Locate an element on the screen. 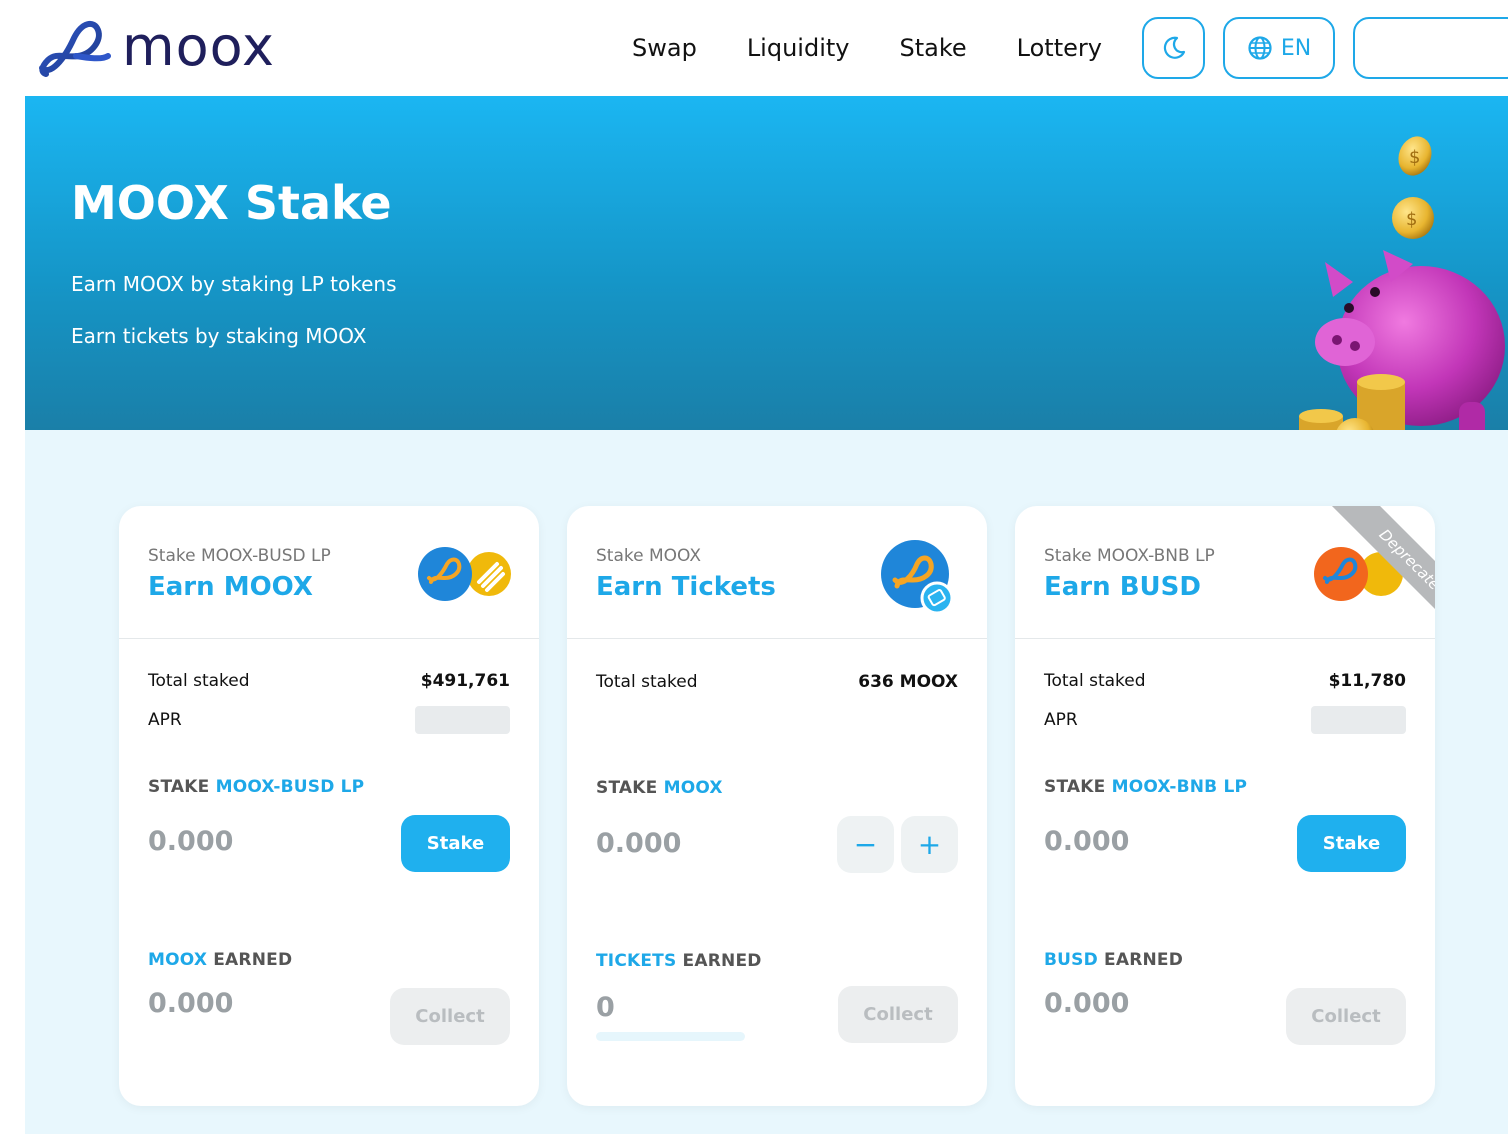 Image resolution: width=1508 pixels, height=1134 pixels. card-title: Earn BUSD is located at coordinates (1122, 587).